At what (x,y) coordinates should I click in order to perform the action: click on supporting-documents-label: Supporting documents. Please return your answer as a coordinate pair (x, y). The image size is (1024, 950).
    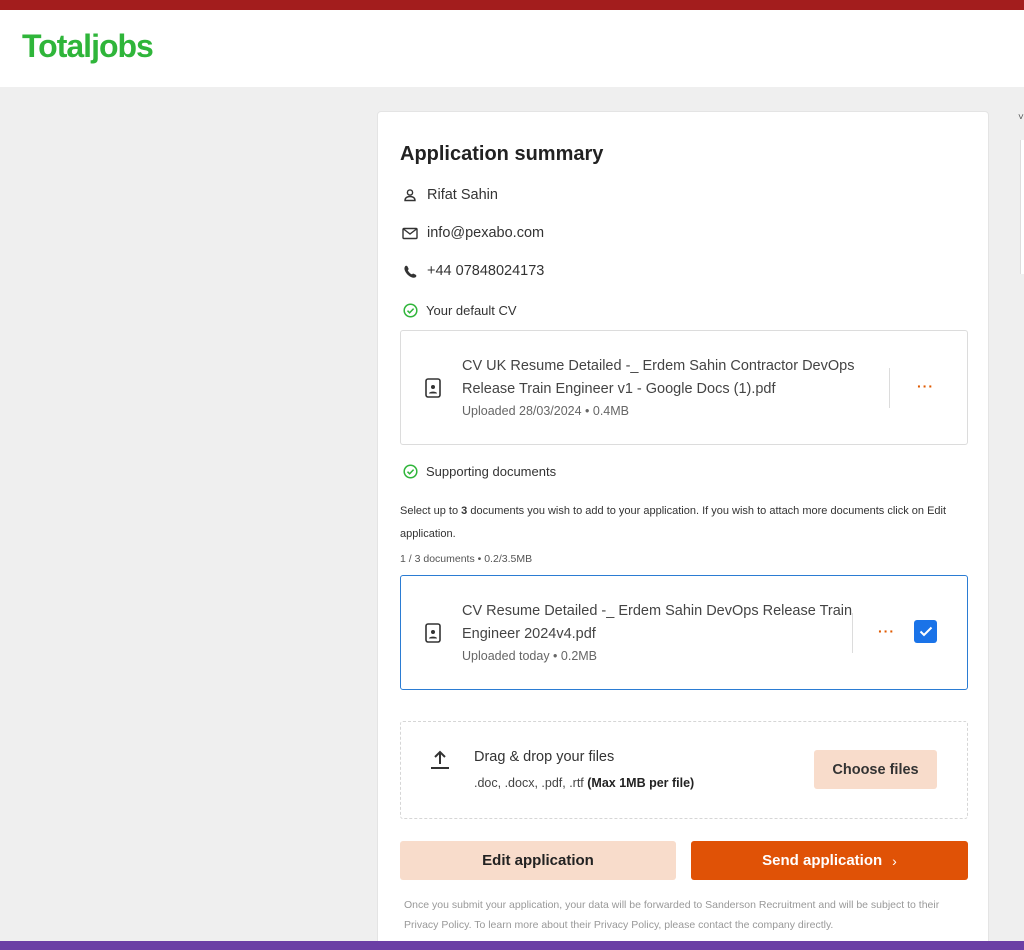
    Looking at the image, I should click on (491, 471).